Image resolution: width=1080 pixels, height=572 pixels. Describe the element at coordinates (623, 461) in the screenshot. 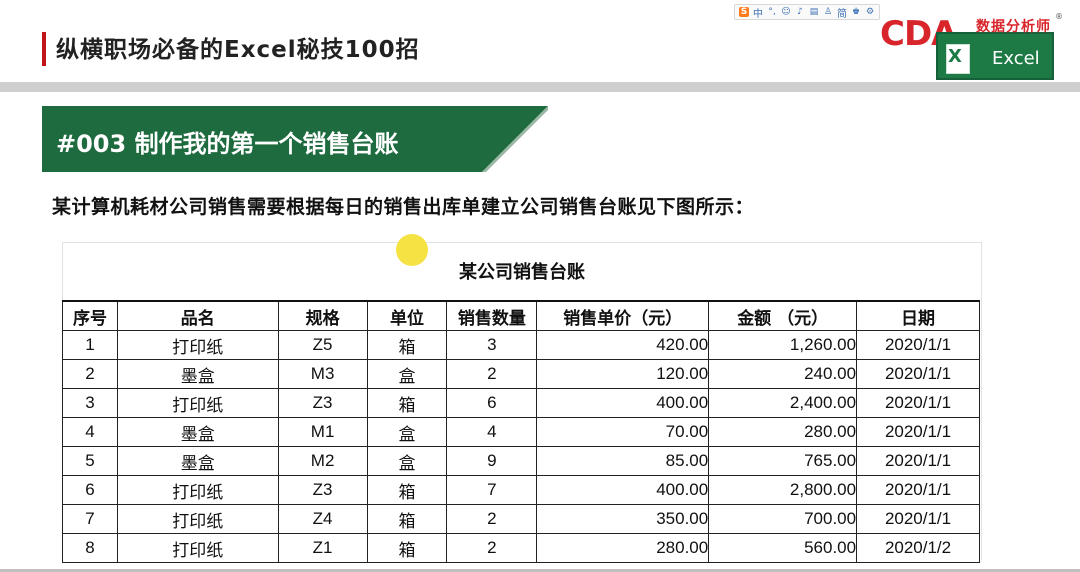

I see `cell: 85.00` at that location.